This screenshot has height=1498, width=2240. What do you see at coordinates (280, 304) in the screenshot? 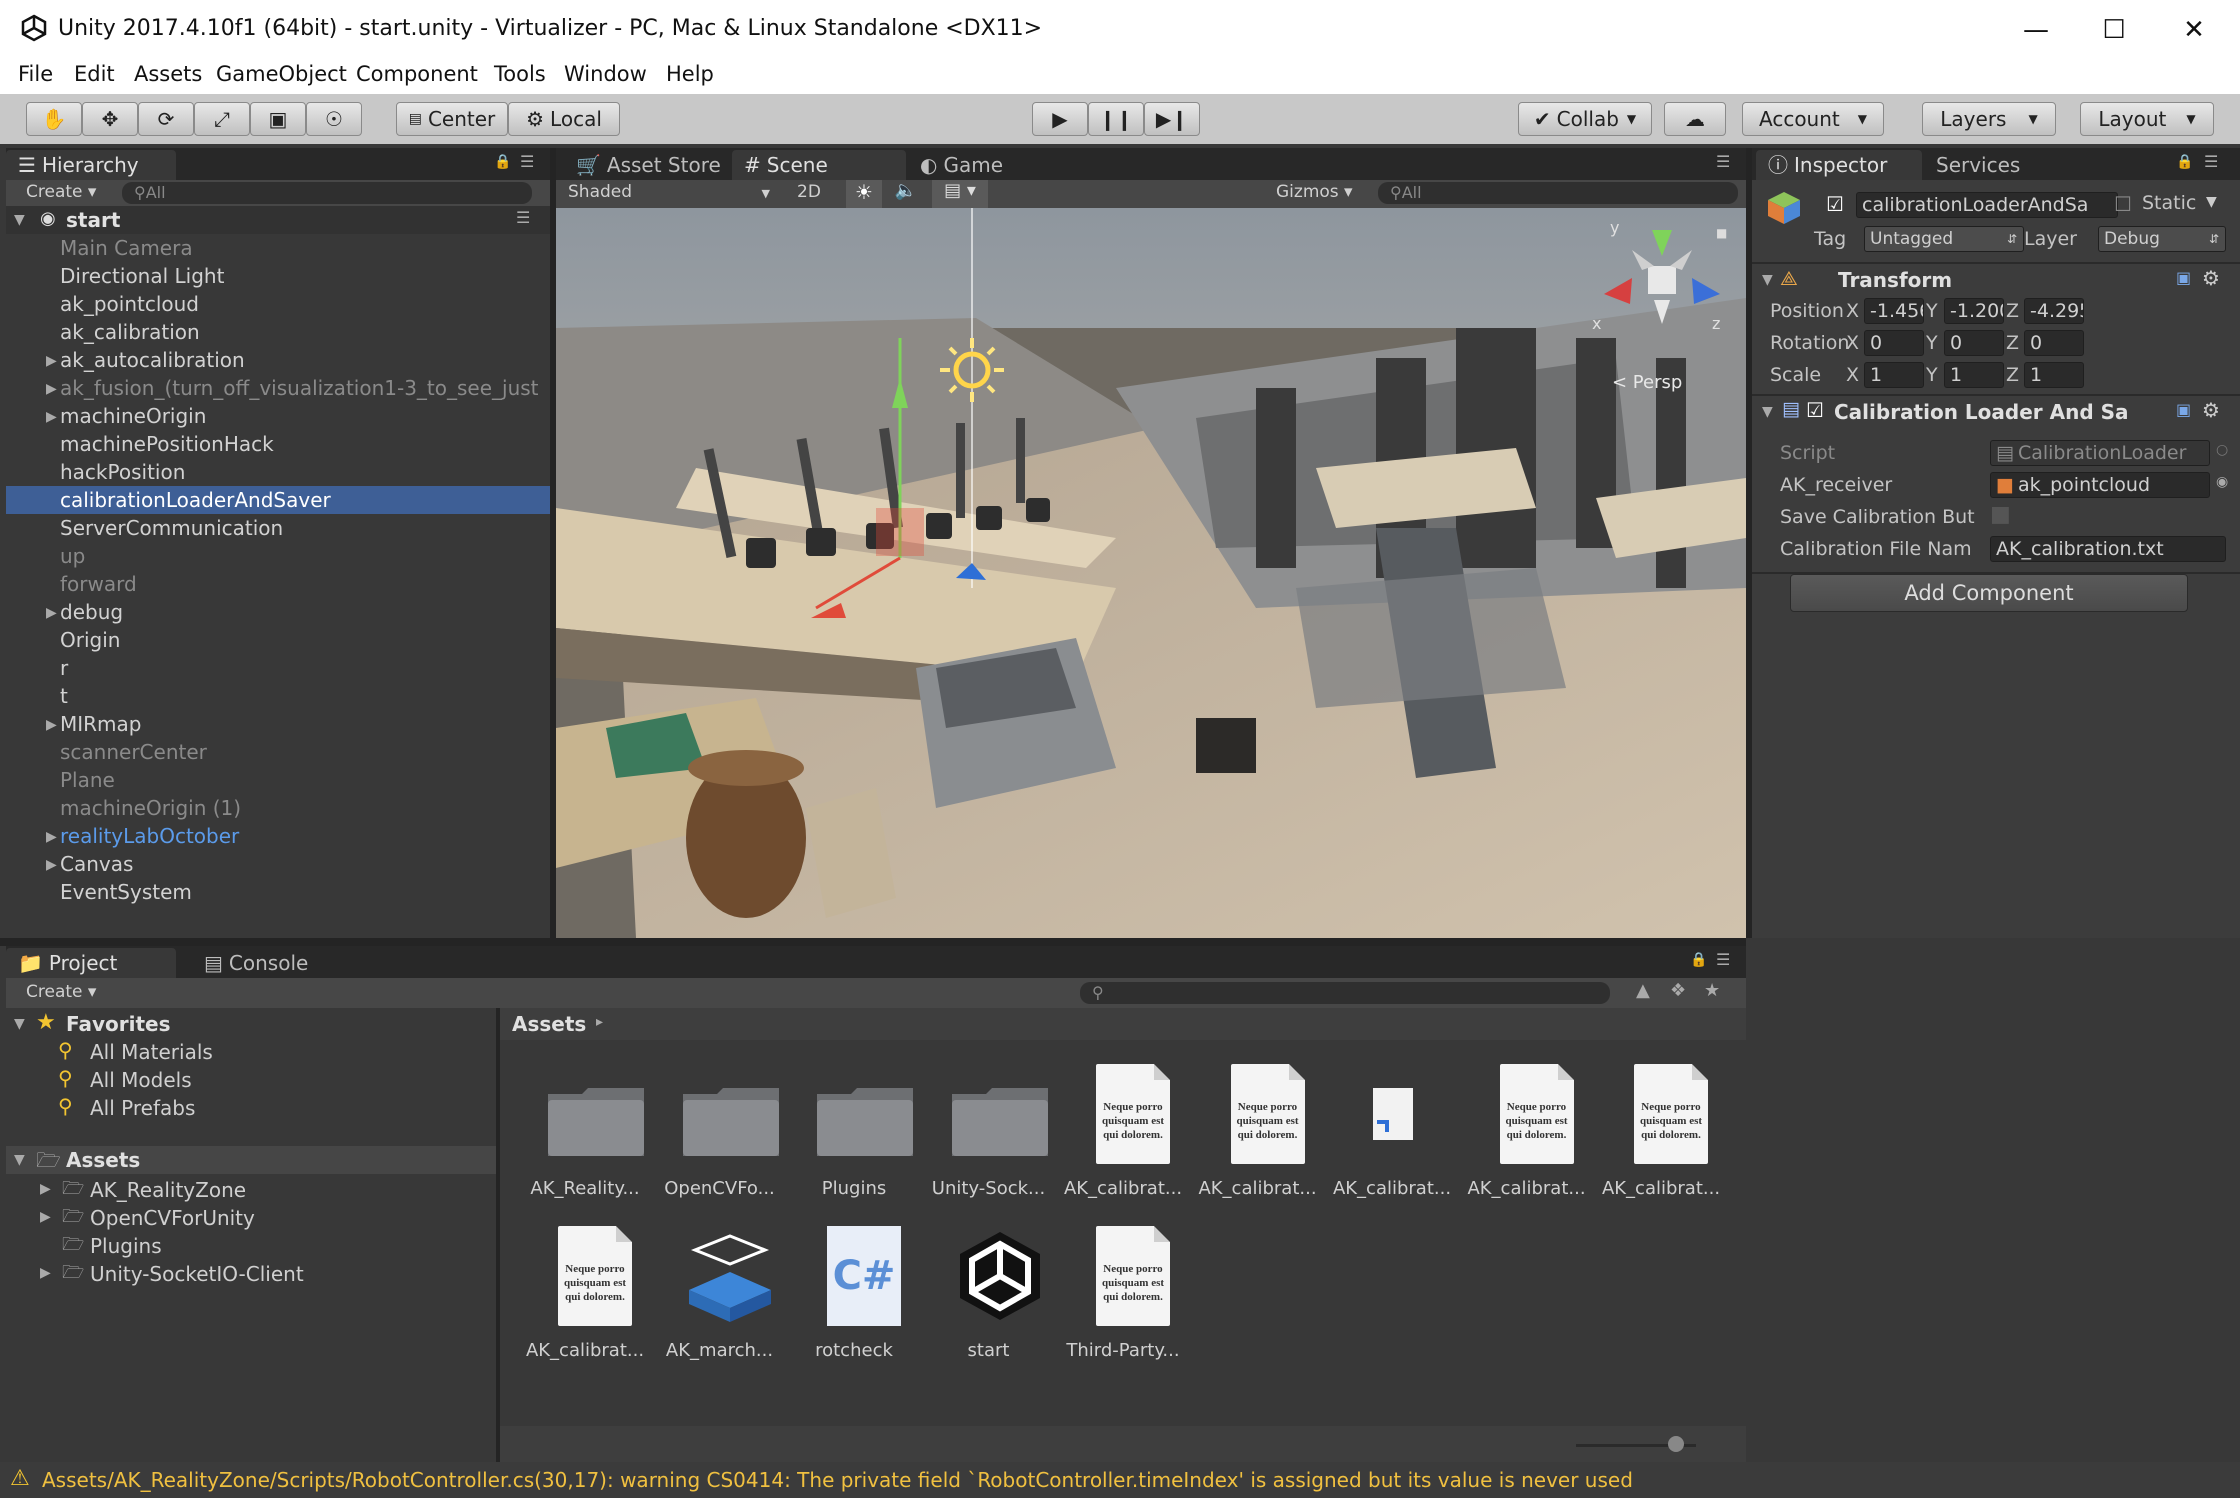
I see `hierarchy-item: ak_pointcloud` at bounding box center [280, 304].